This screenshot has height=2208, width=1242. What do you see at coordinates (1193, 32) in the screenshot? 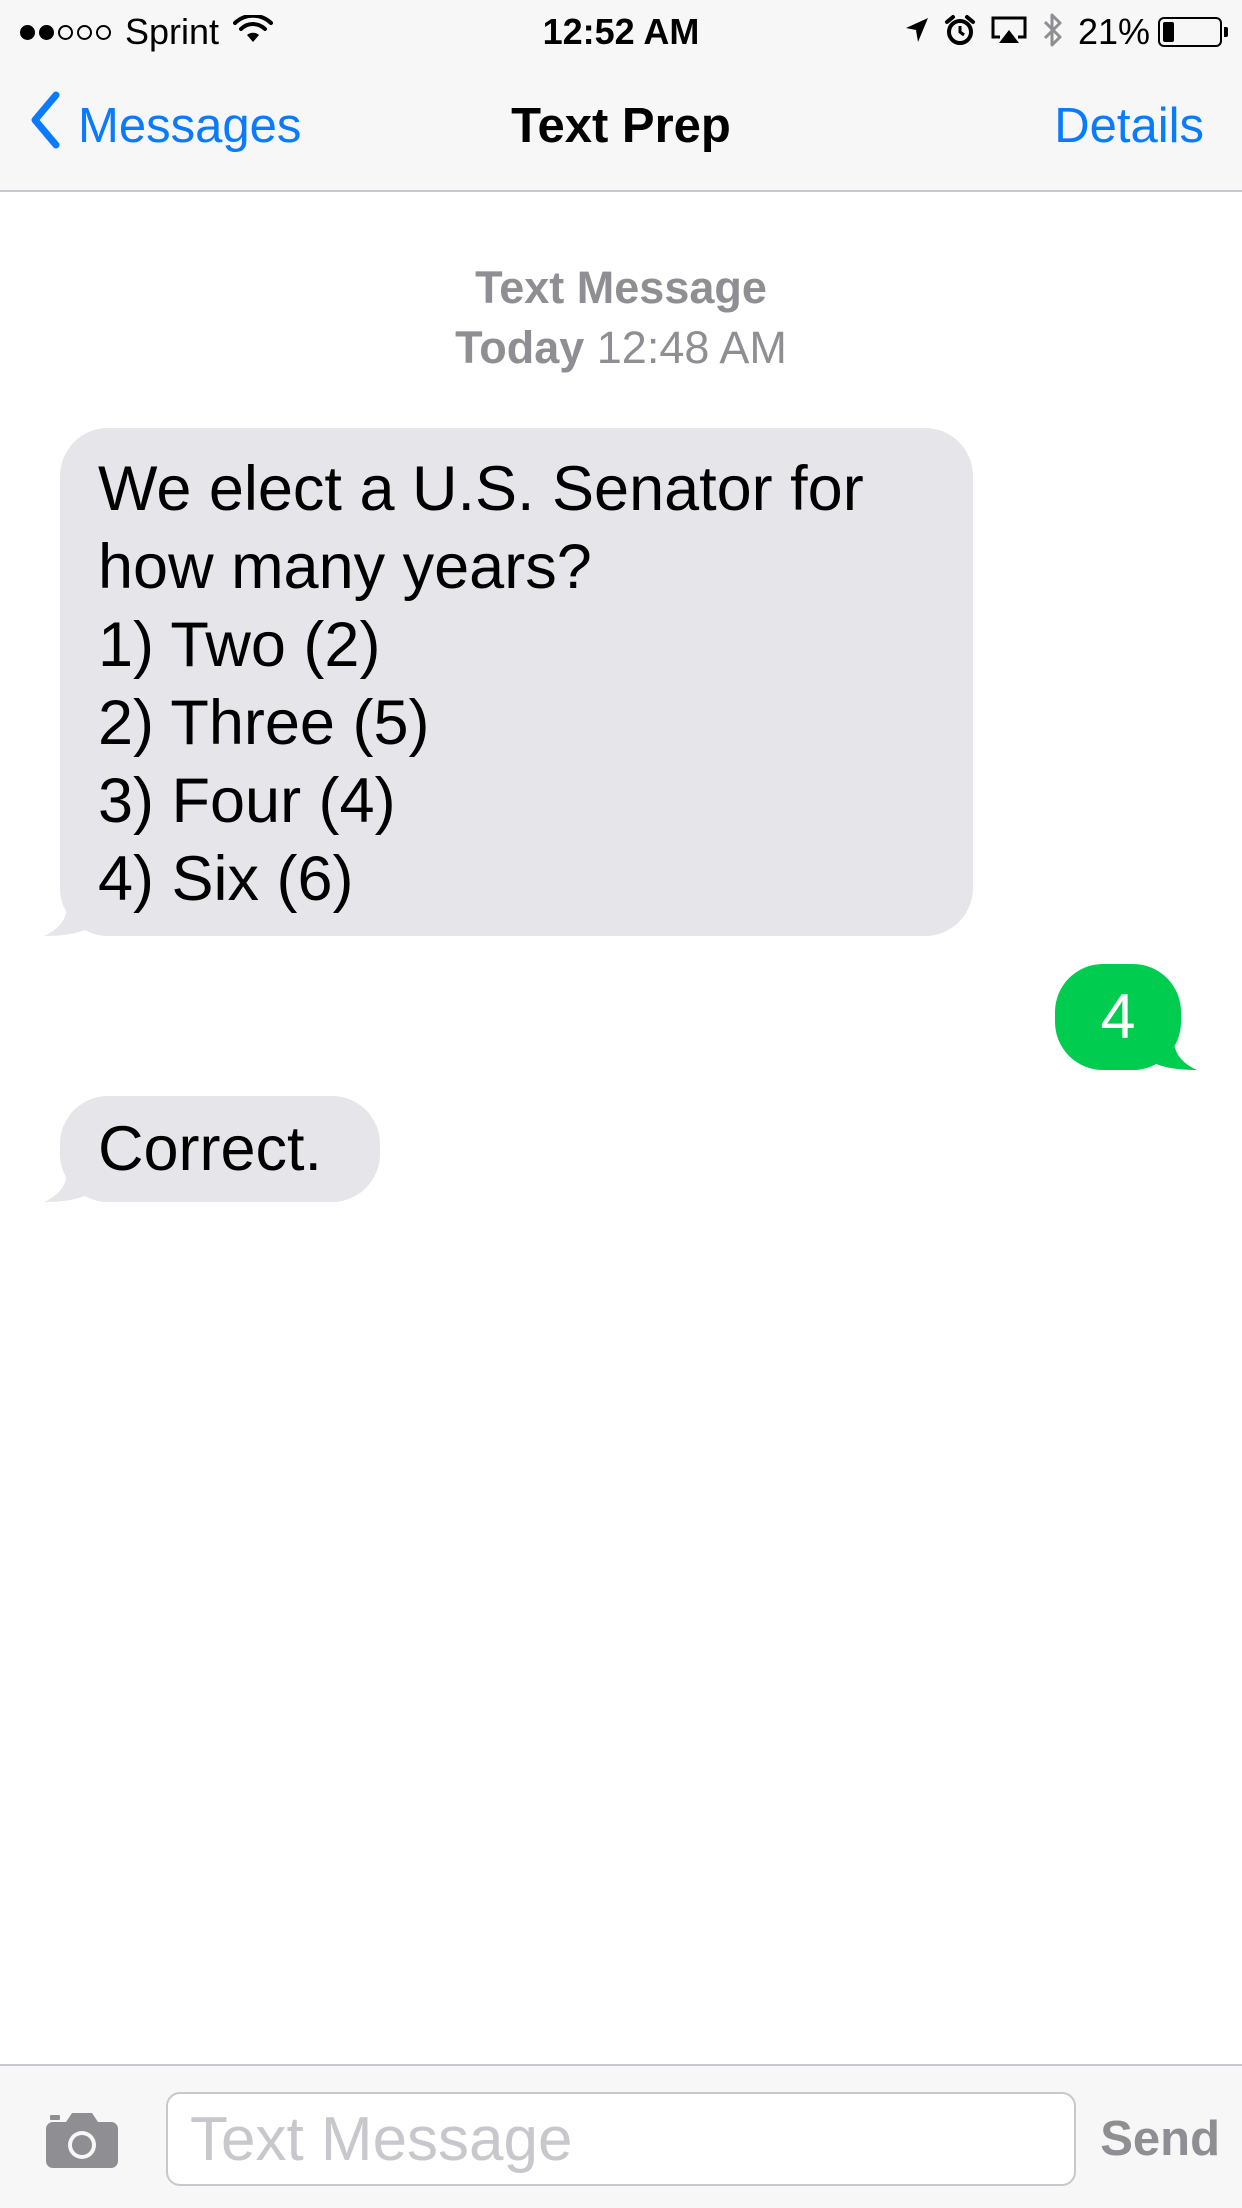
I see `battery-icon` at bounding box center [1193, 32].